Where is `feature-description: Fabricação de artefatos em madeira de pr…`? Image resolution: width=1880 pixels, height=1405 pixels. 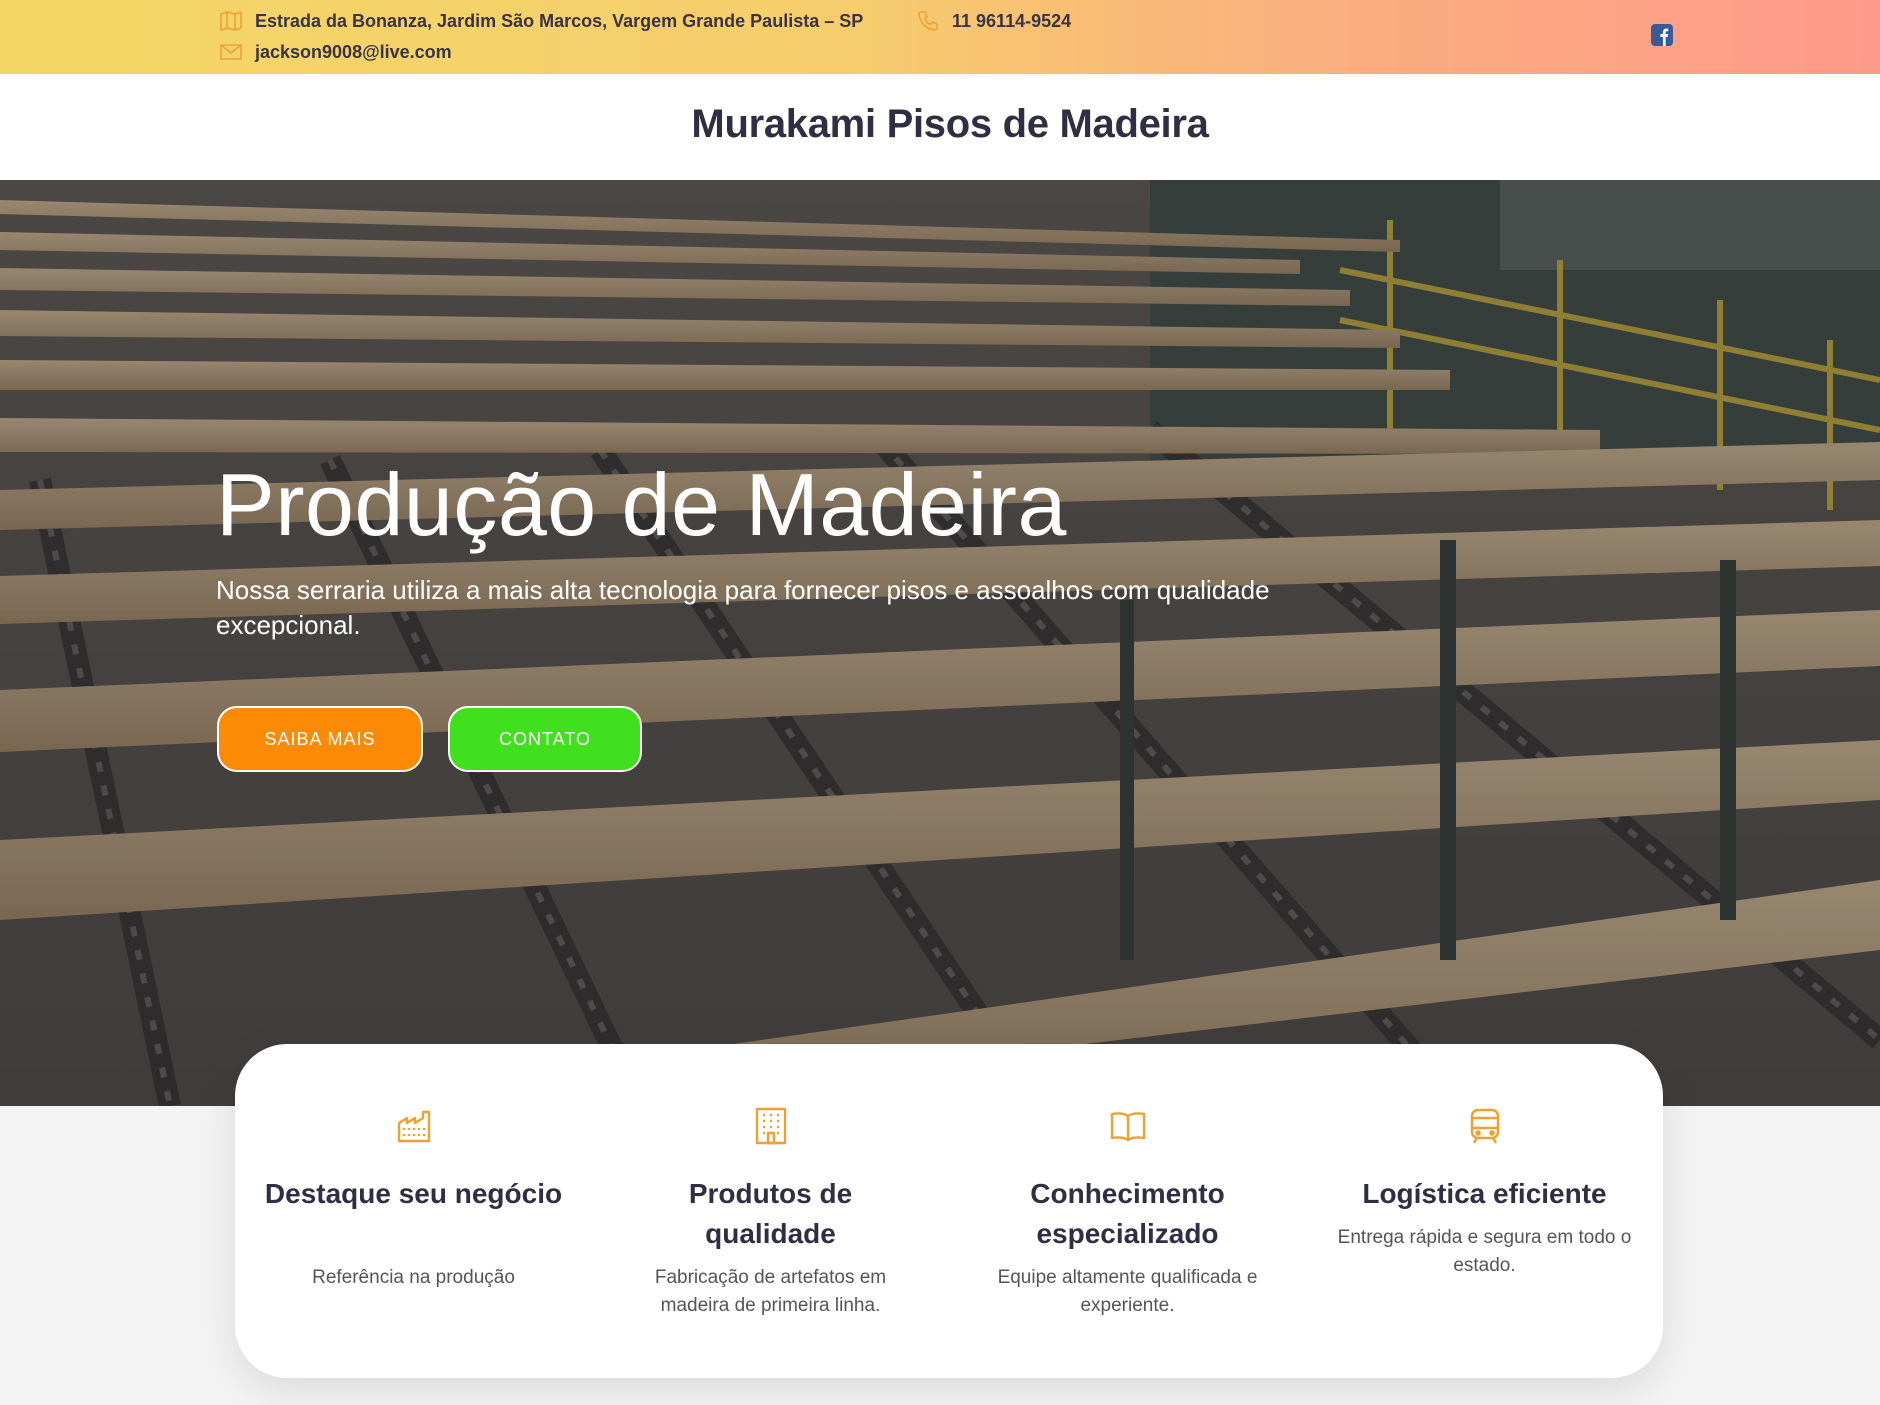 feature-description: Fabricação de artefatos em madeira de pr… is located at coordinates (770, 1291).